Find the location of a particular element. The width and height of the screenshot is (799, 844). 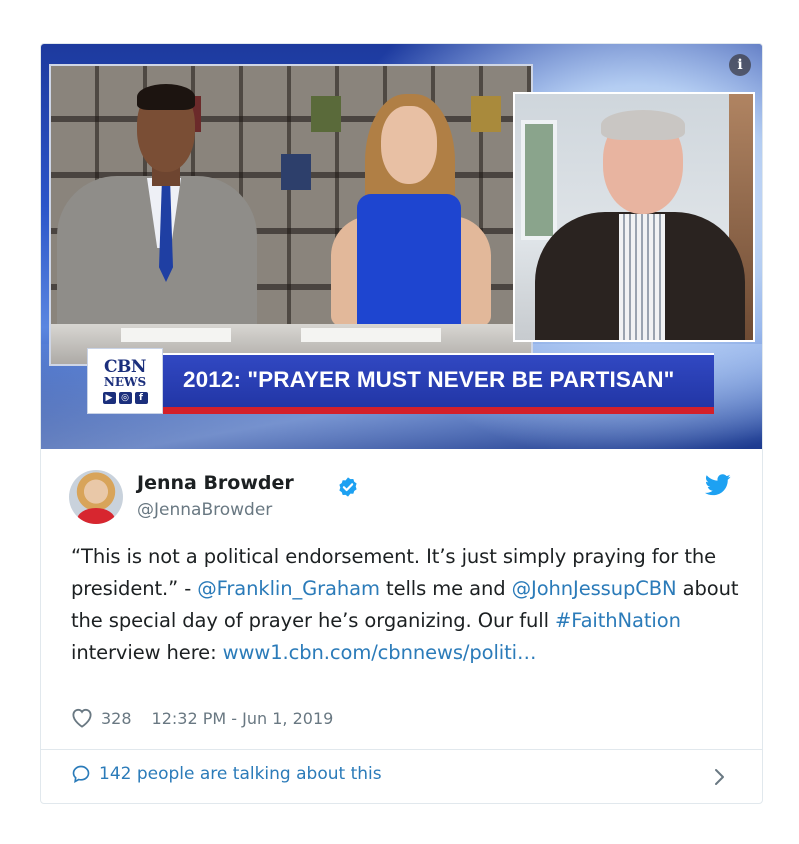

tweet-text-part: tells me and is located at coordinates (445, 588).